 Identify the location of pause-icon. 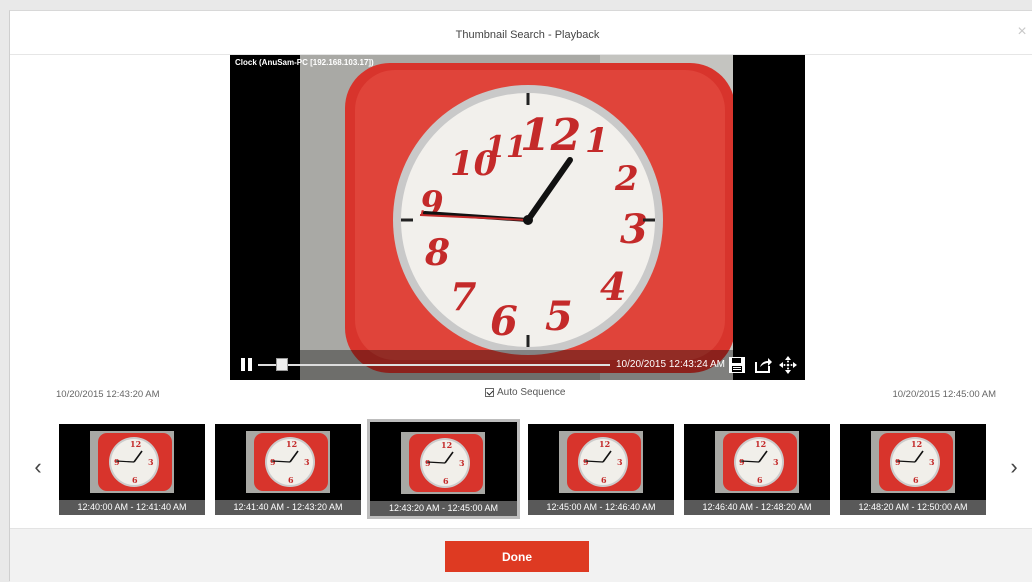
(247, 364).